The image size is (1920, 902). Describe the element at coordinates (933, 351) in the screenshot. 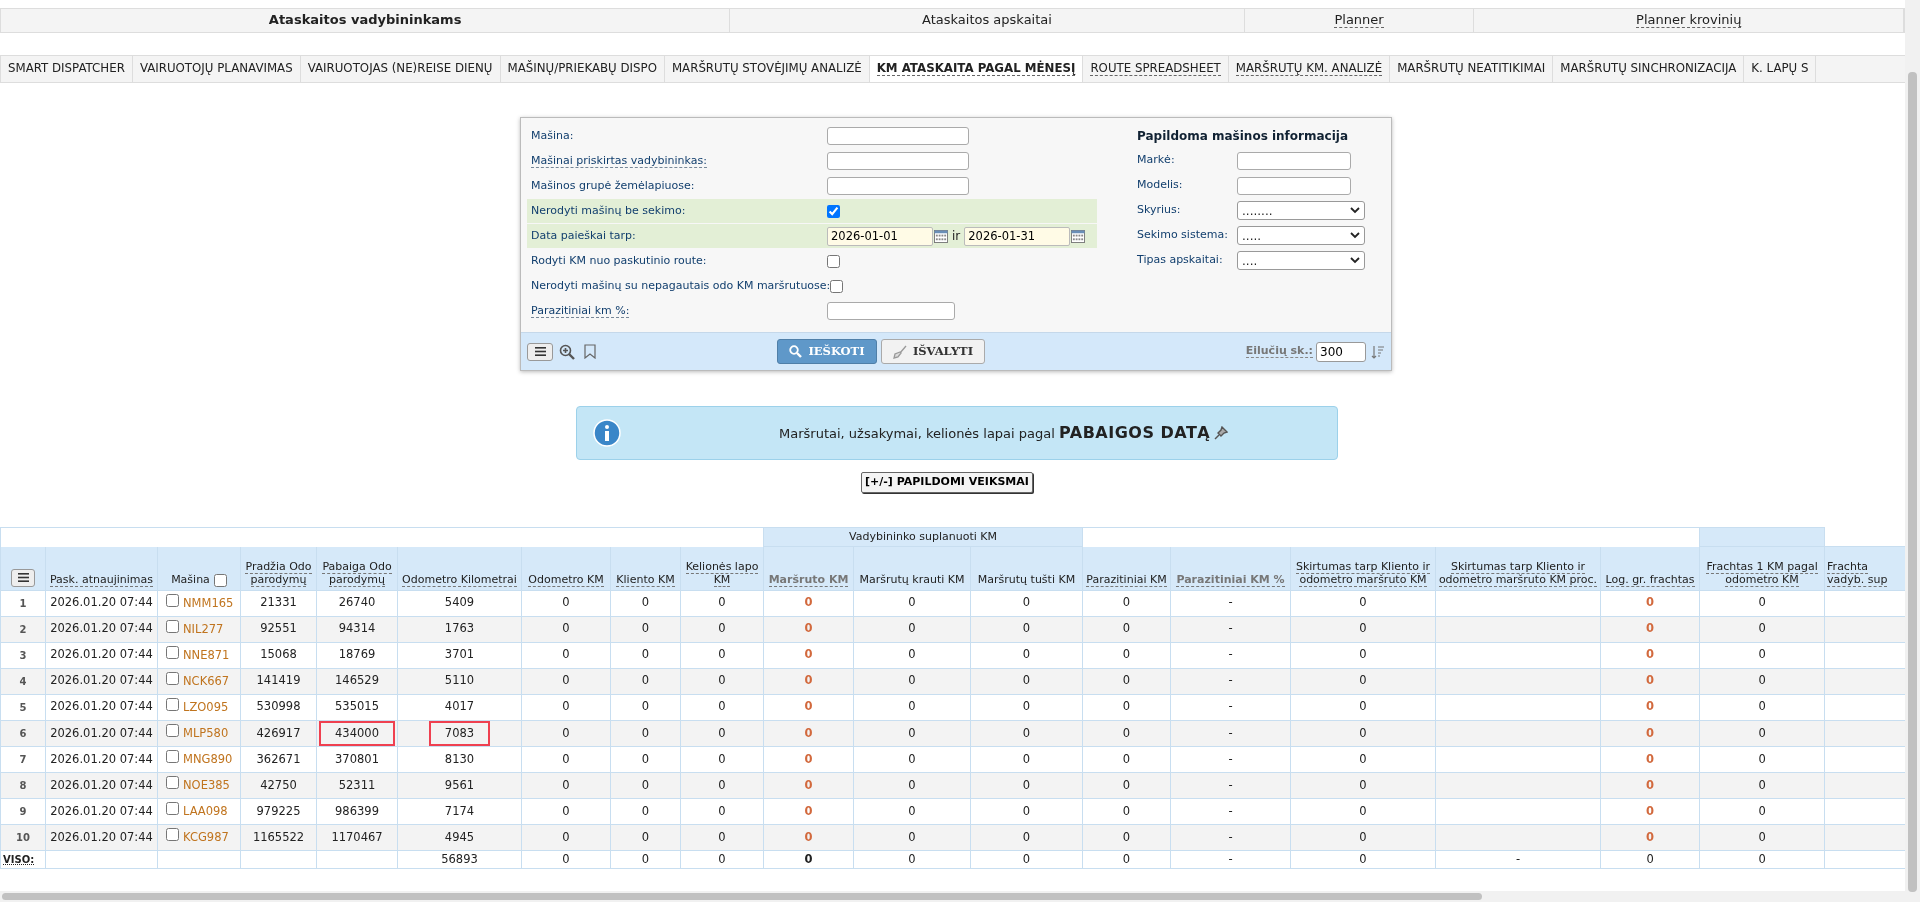

I see `clear-button: IŠVALYTI` at that location.